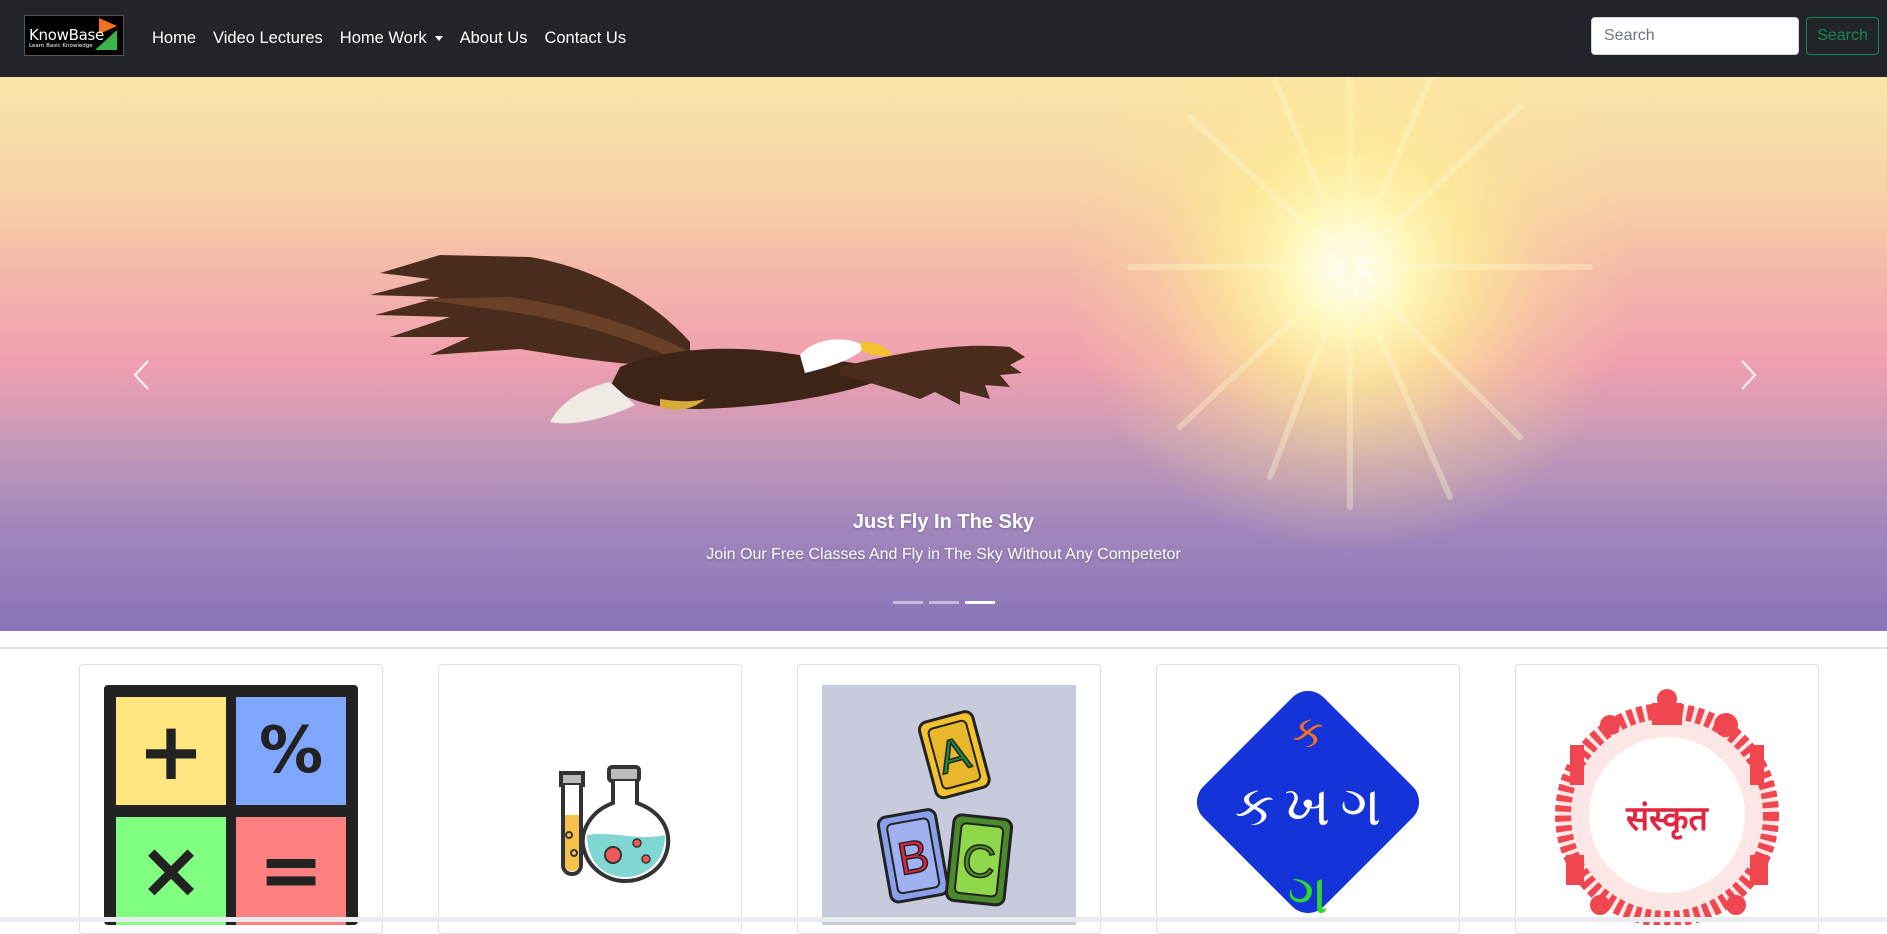 Image resolution: width=1887 pixels, height=934 pixels. I want to click on page-bottom-edge, so click(943, 919).